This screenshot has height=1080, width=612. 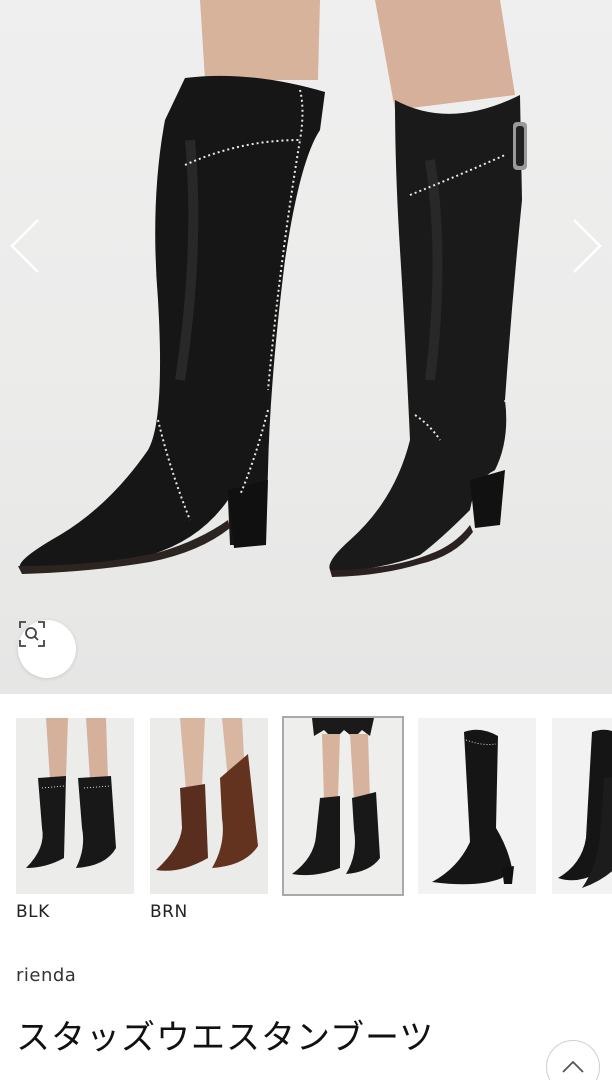 I want to click on zoom-button, so click(x=47, y=649).